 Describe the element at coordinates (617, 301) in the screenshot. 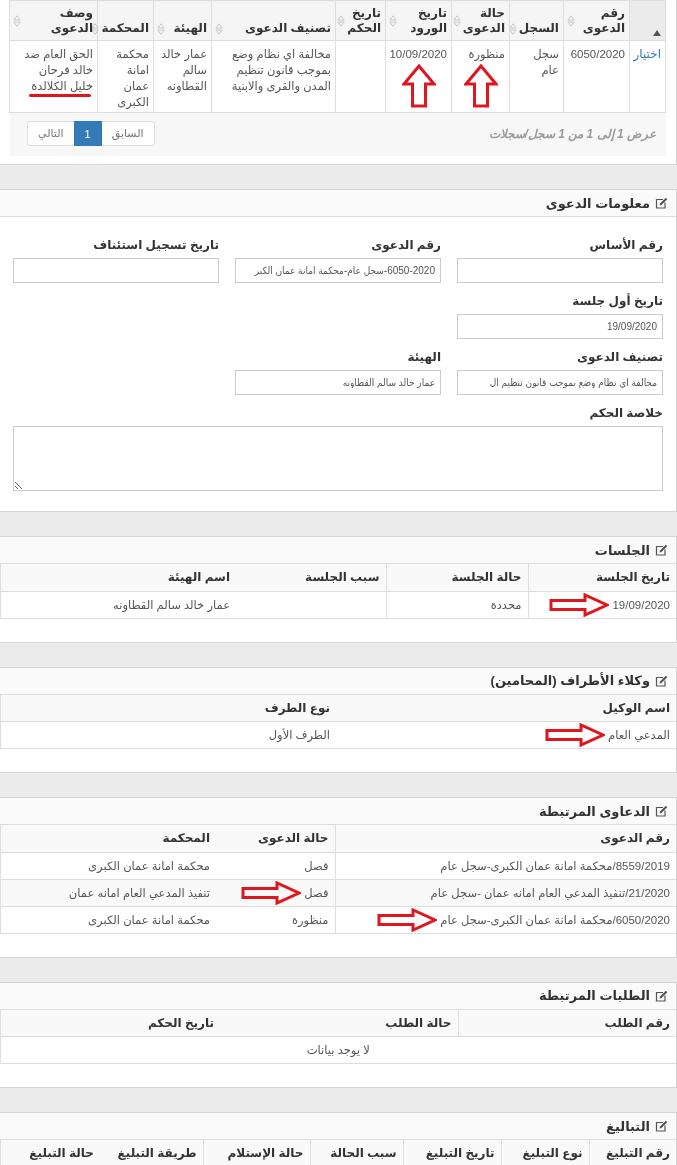

I see `field-label: تاريخ أول جلسة` at that location.